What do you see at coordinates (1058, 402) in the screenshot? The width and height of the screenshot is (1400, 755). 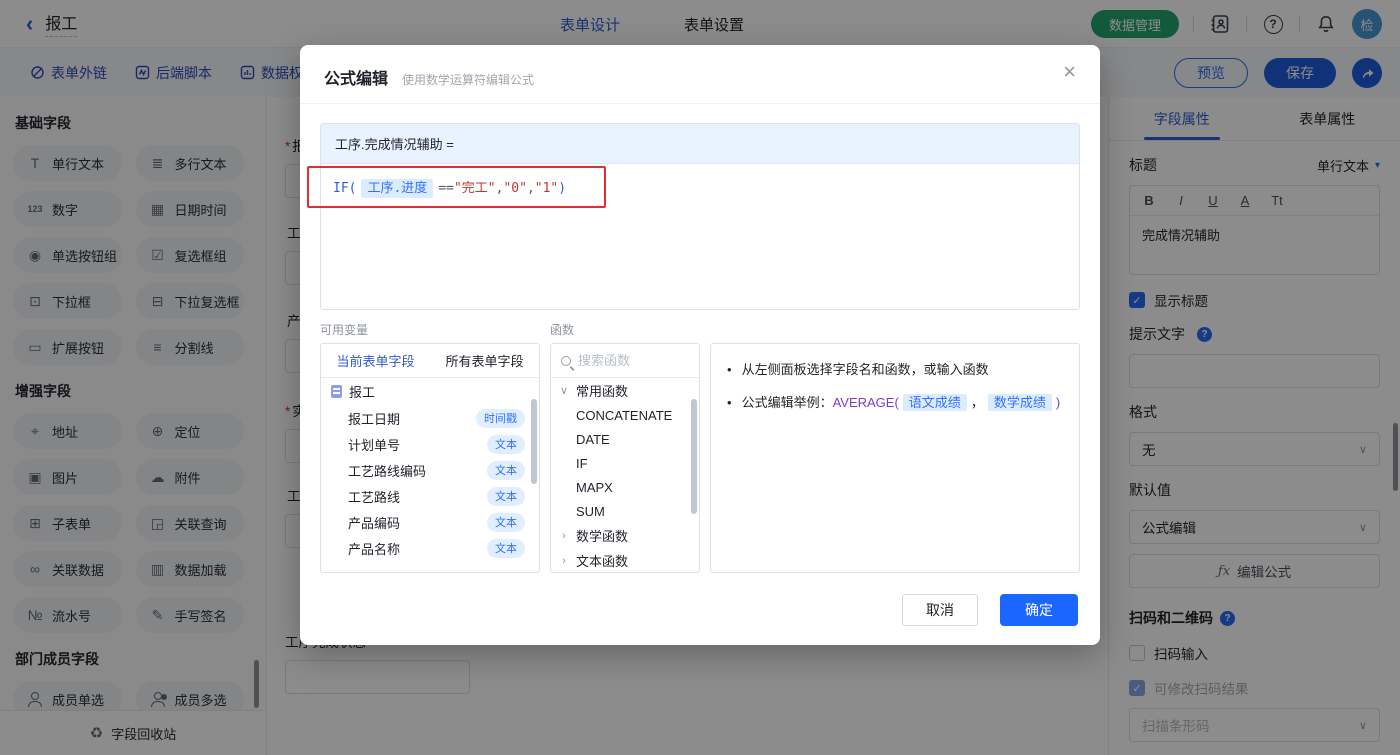 I see `example-token: )` at bounding box center [1058, 402].